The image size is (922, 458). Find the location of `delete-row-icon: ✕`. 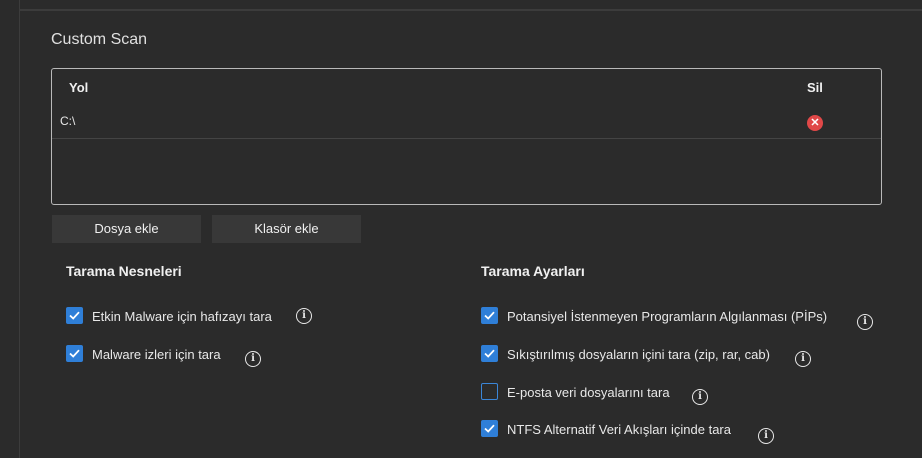

delete-row-icon: ✕ is located at coordinates (815, 123).